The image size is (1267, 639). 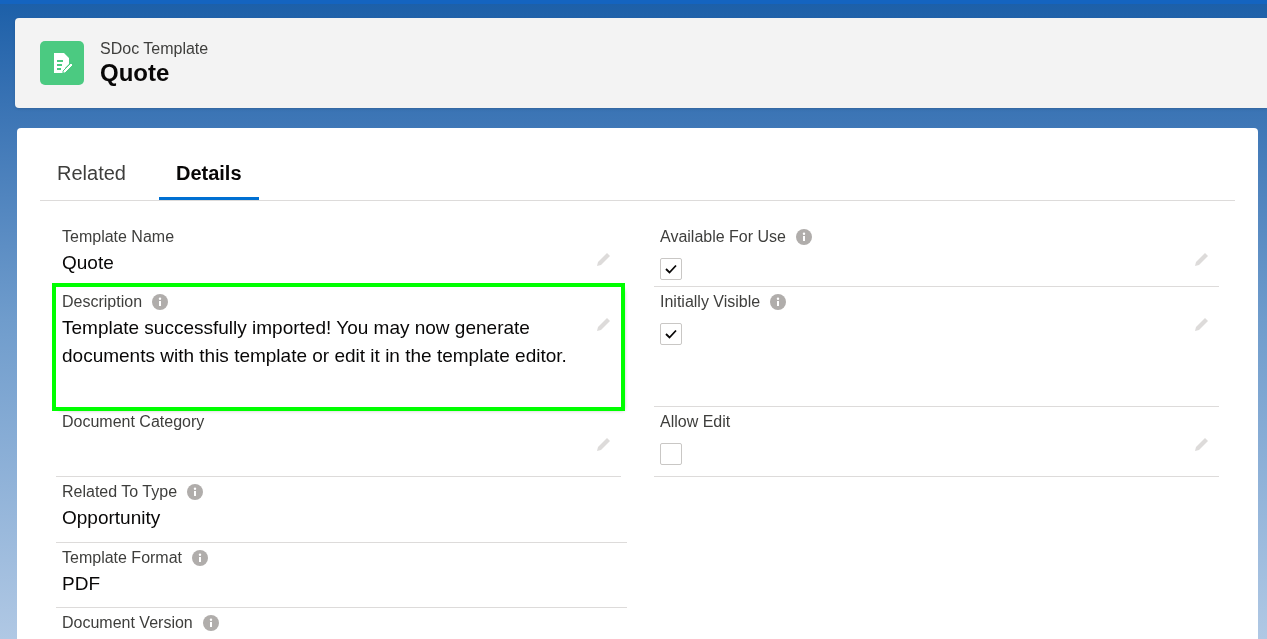 I want to click on field-label: Allow Edit, so click(x=695, y=422).